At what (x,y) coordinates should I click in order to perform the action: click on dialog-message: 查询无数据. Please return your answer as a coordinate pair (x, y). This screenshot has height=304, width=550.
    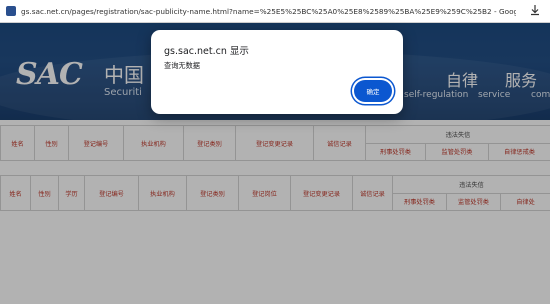
    Looking at the image, I should click on (182, 65).